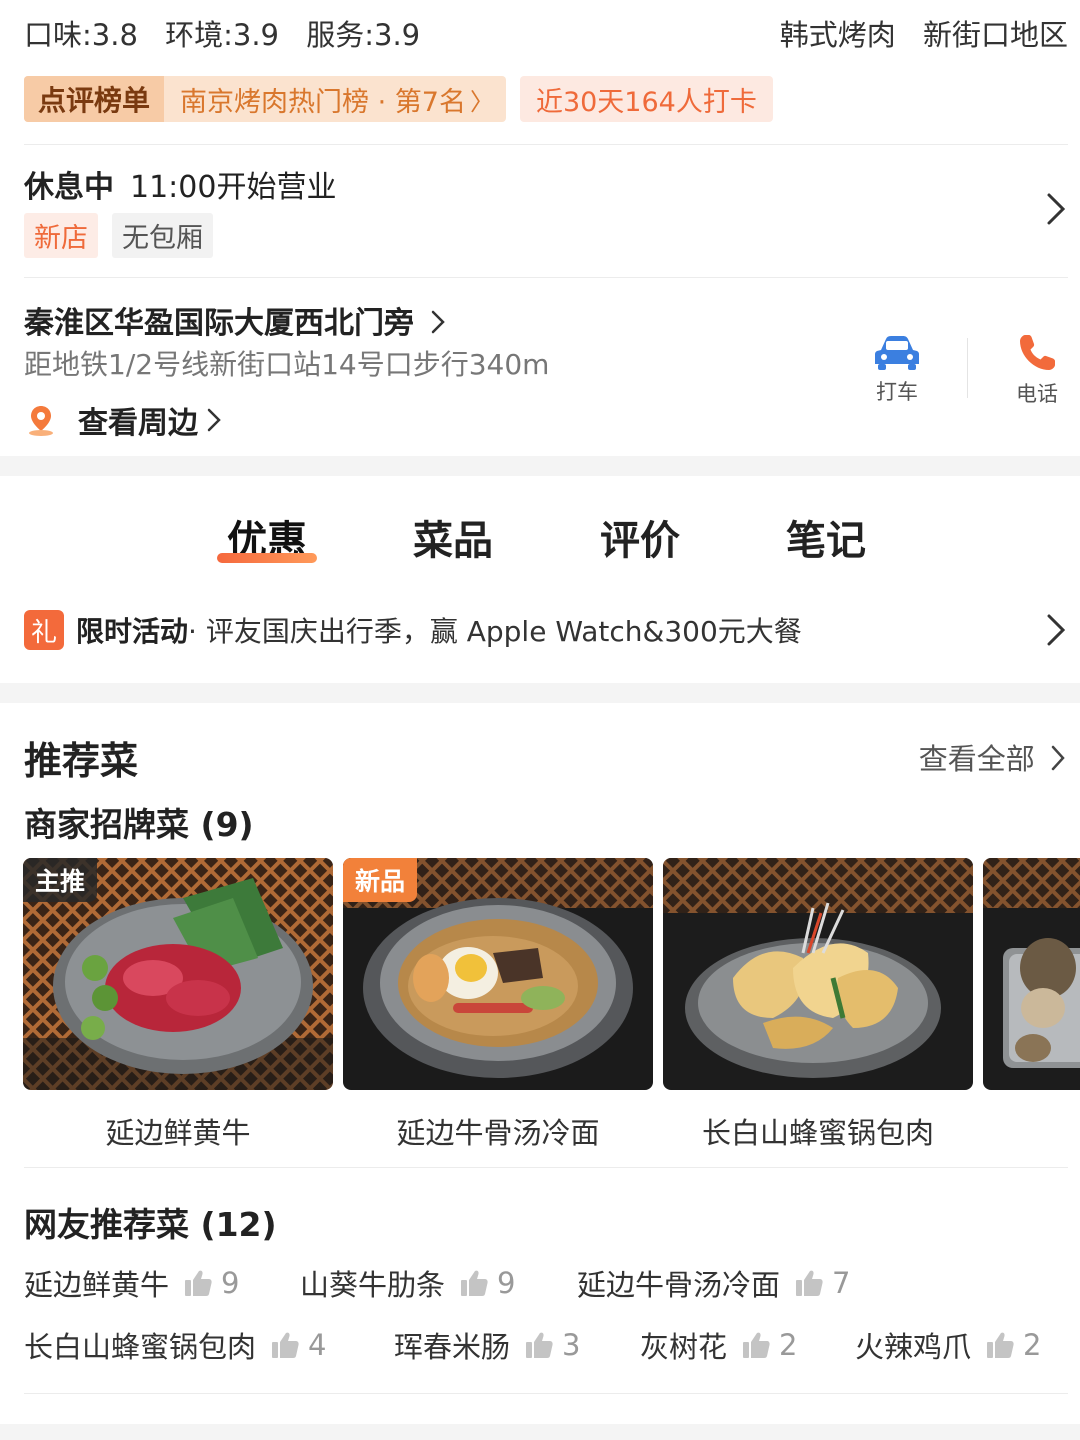 This screenshot has height=1440, width=1080. I want to click on mushroom-dish-photo, so click(1031, 974).